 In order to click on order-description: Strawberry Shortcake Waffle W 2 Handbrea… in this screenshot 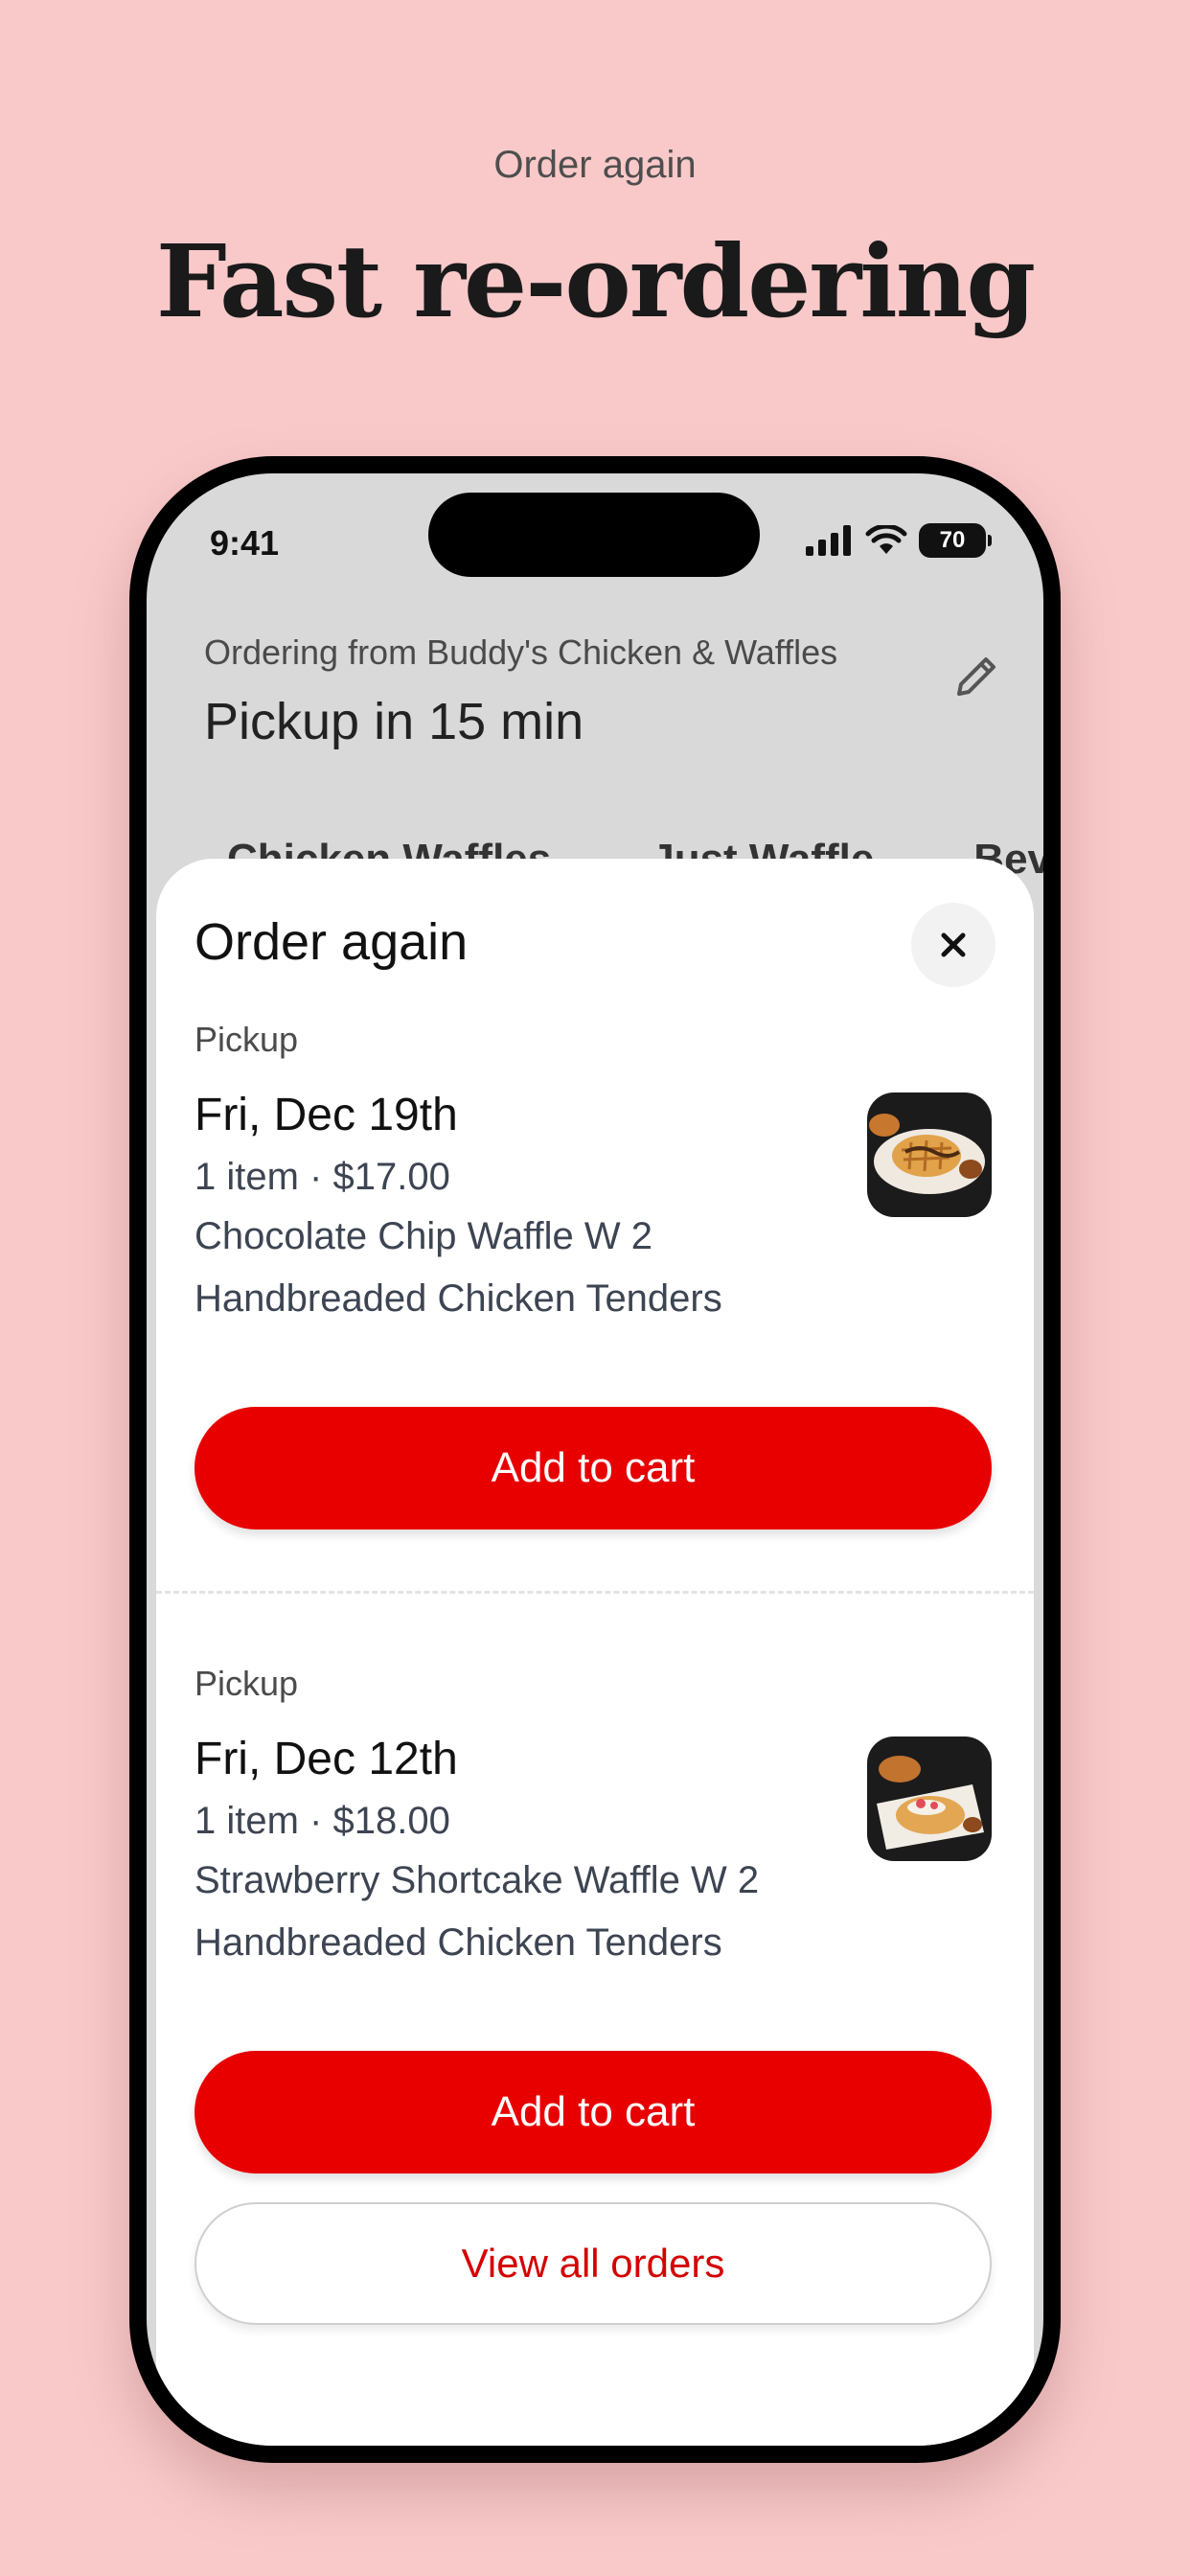, I will do `click(478, 1911)`.